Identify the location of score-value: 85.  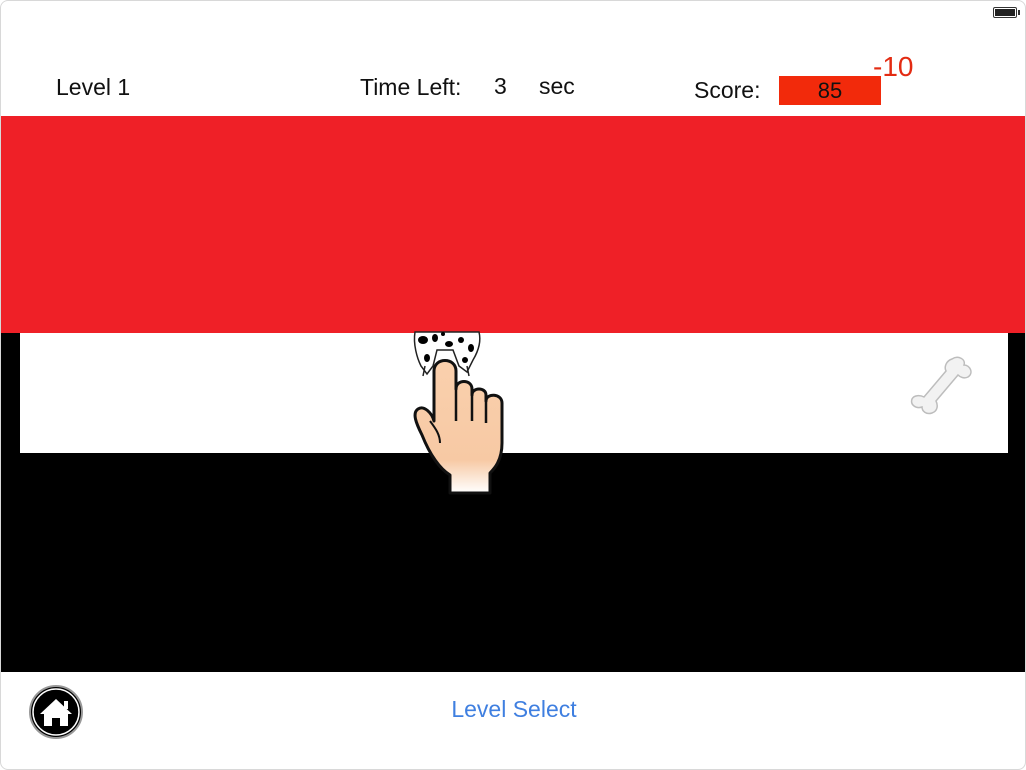
(830, 90).